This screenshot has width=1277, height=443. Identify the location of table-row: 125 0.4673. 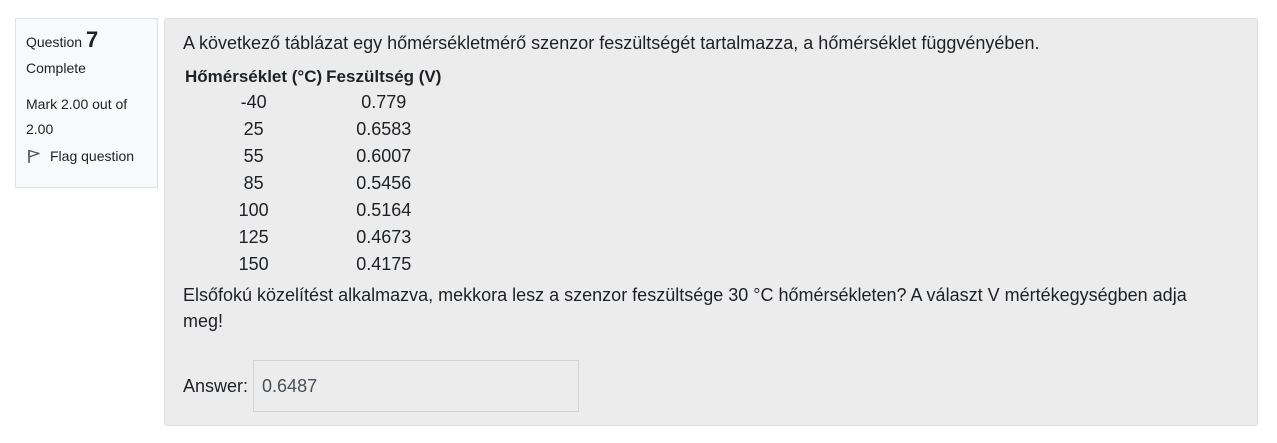
(313, 237).